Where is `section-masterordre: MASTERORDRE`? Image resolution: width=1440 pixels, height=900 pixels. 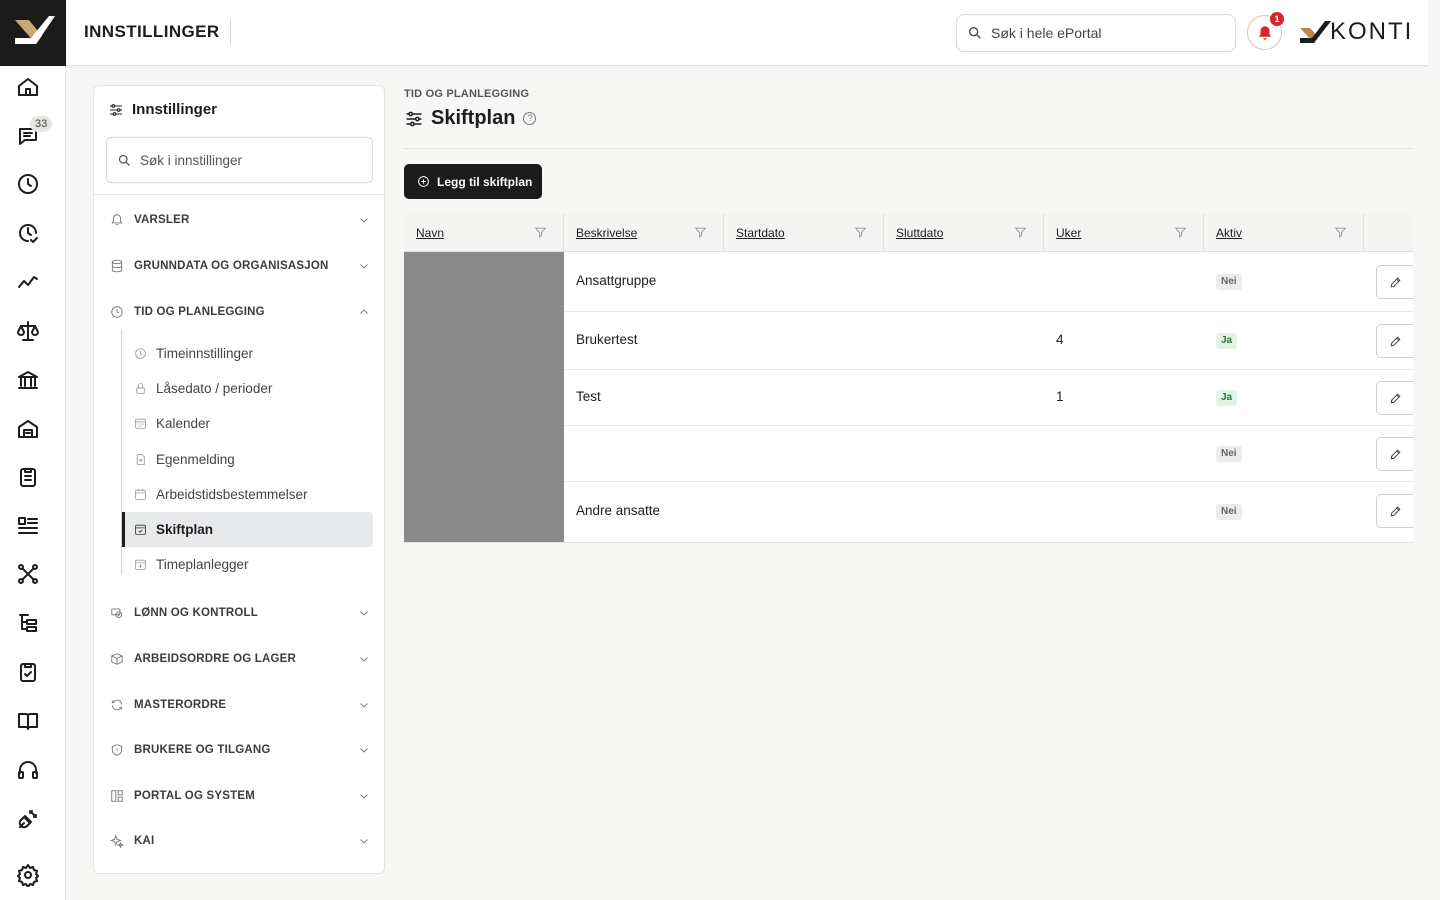
section-masterordre: MASTERORDRE is located at coordinates (240, 705).